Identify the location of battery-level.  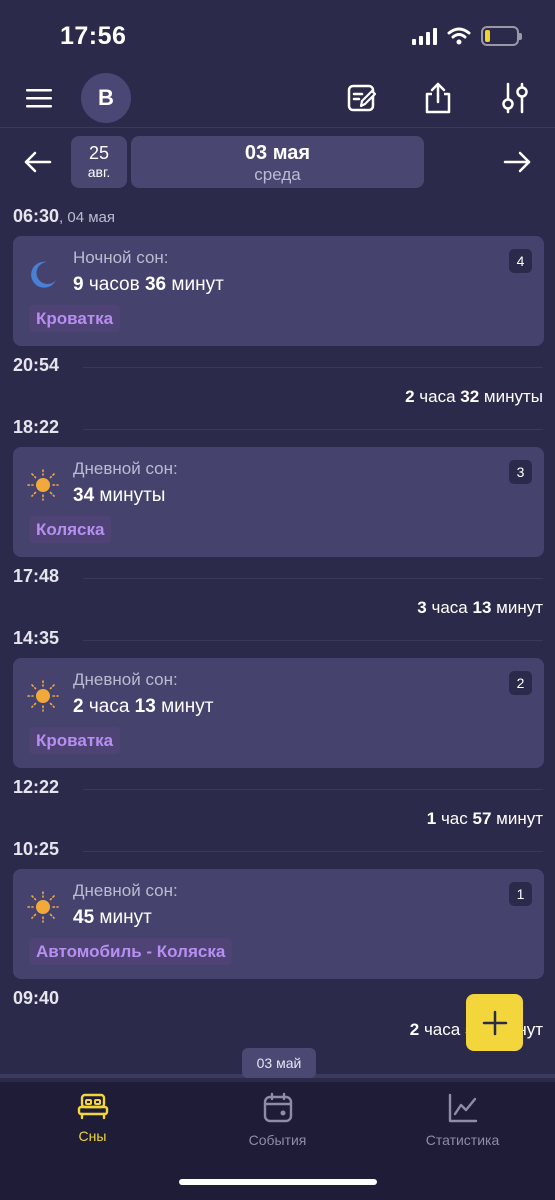
(487, 36).